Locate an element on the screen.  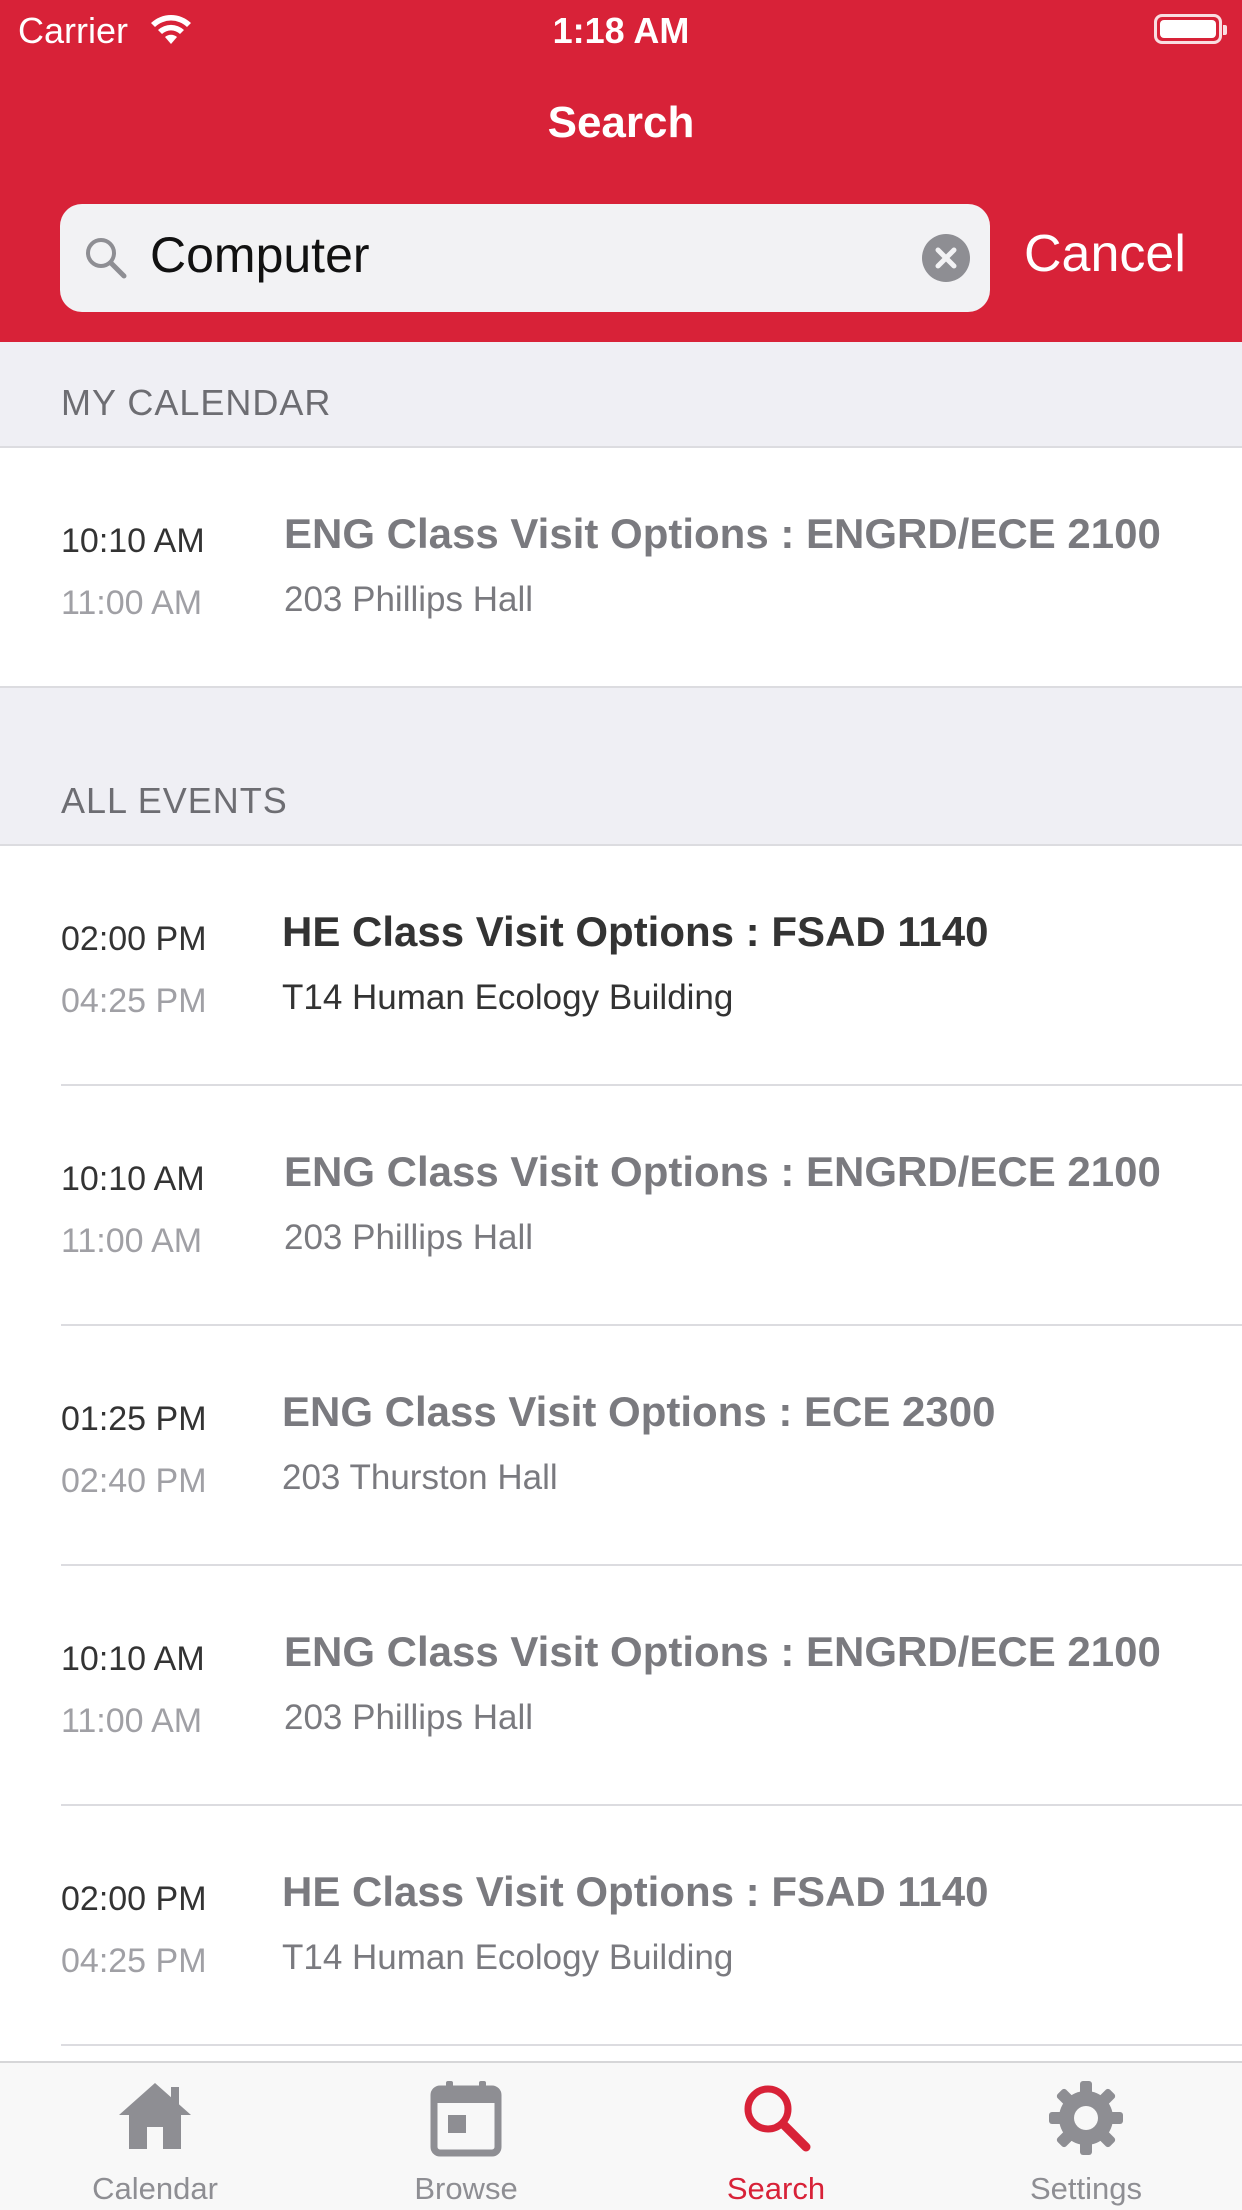
tab-bar: Calendar Browse Search Settings is located at coordinates (621, 2135).